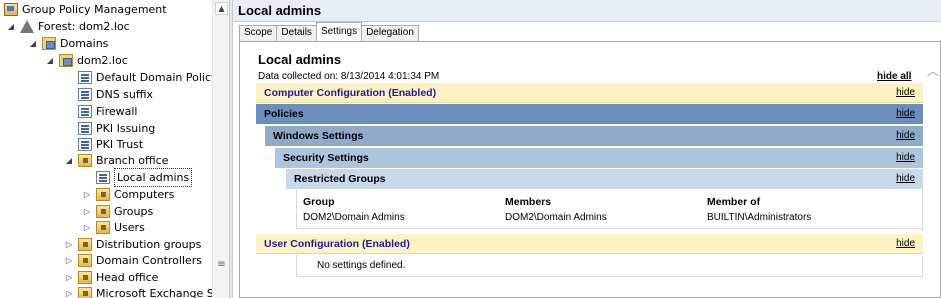 The width and height of the screenshot is (941, 298). I want to click on tree-item-label: Computers, so click(144, 194).